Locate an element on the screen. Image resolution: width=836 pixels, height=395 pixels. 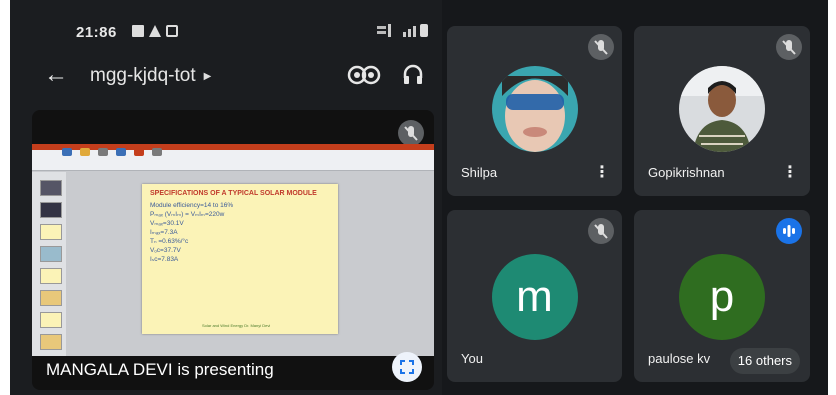
participant-tile: Gopikrishnan ⋮ is located at coordinates (722, 111).